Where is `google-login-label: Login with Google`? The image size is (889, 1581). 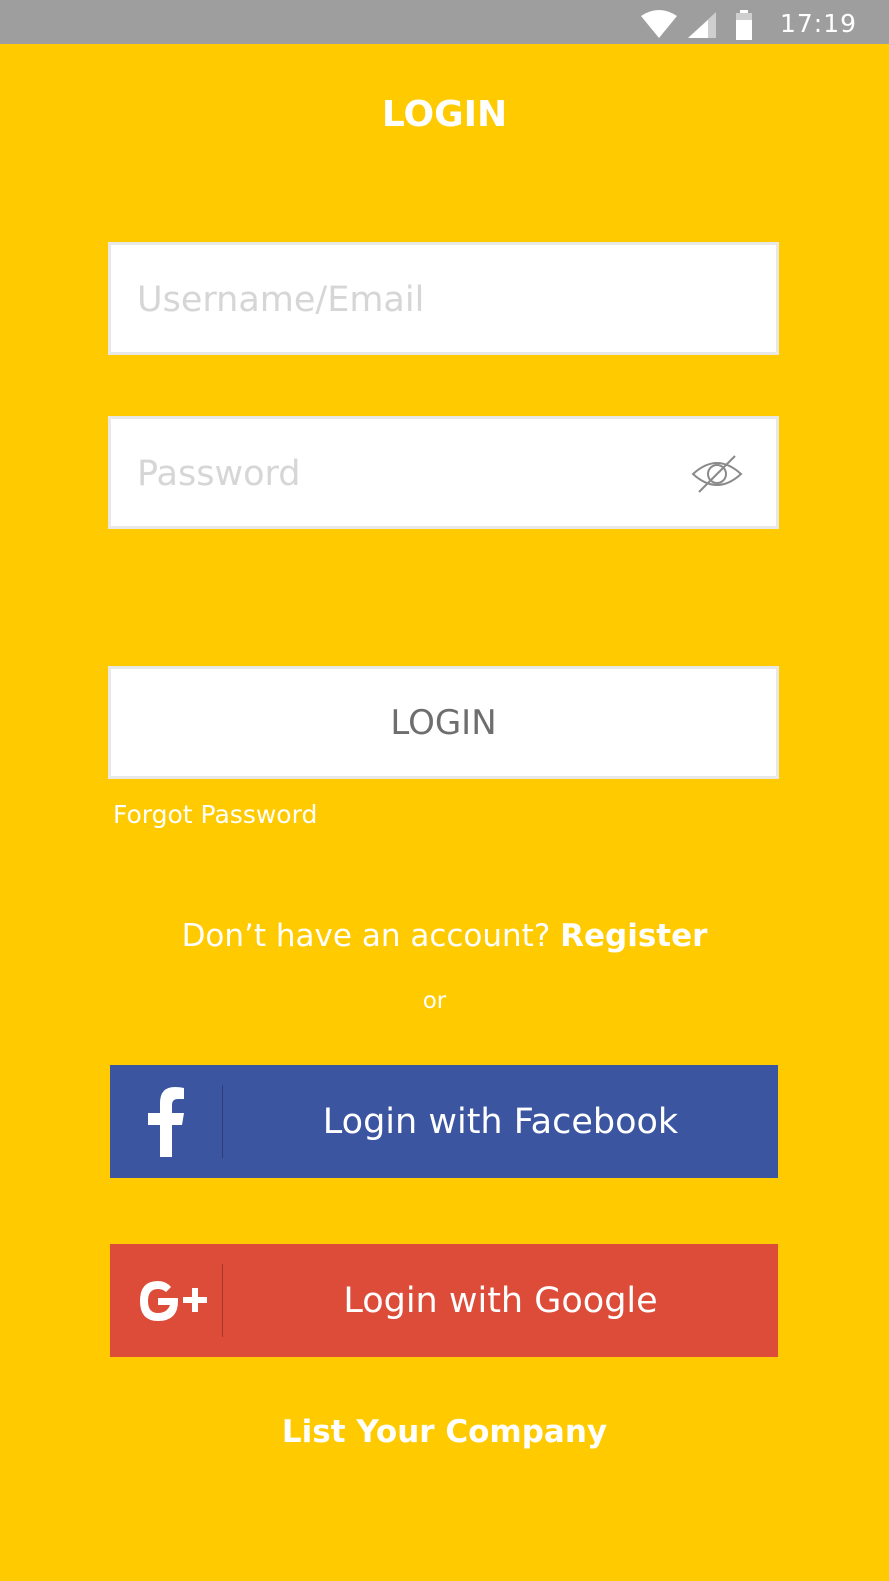 google-login-label: Login with Google is located at coordinates (500, 1300).